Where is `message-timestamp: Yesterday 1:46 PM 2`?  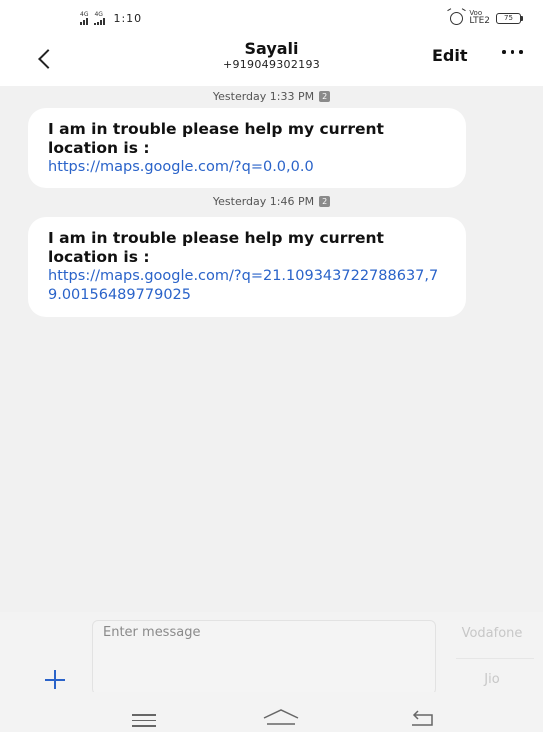 message-timestamp: Yesterday 1:46 PM 2 is located at coordinates (271, 201).